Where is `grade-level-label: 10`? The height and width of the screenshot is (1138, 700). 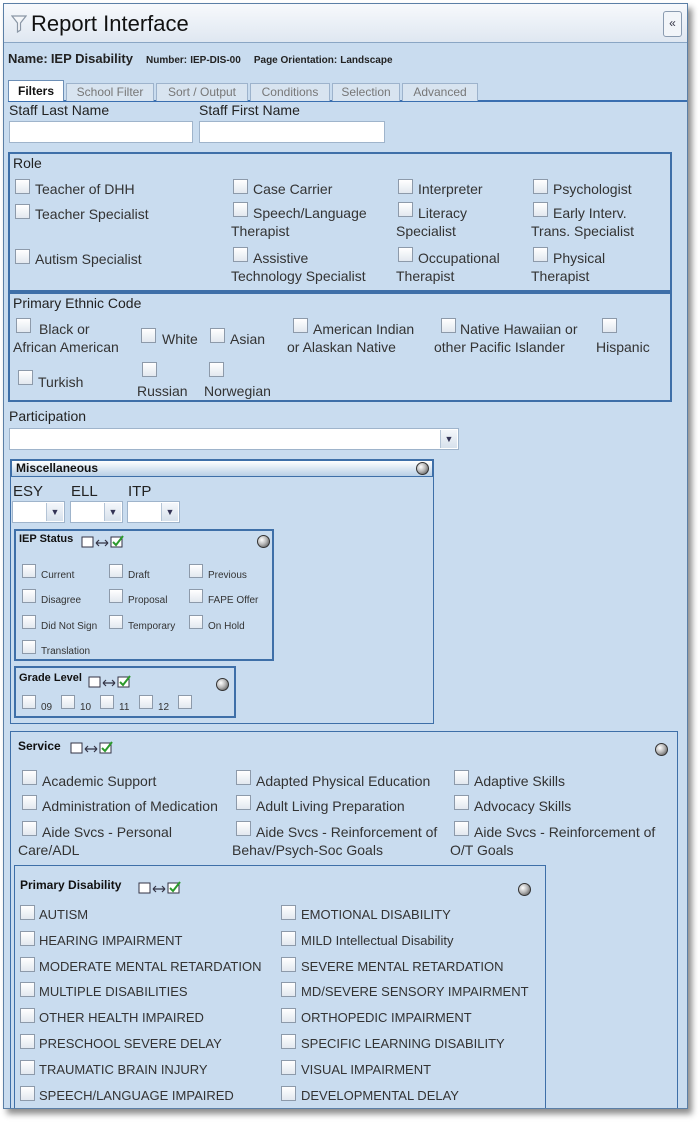 grade-level-label: 10 is located at coordinates (86, 707).